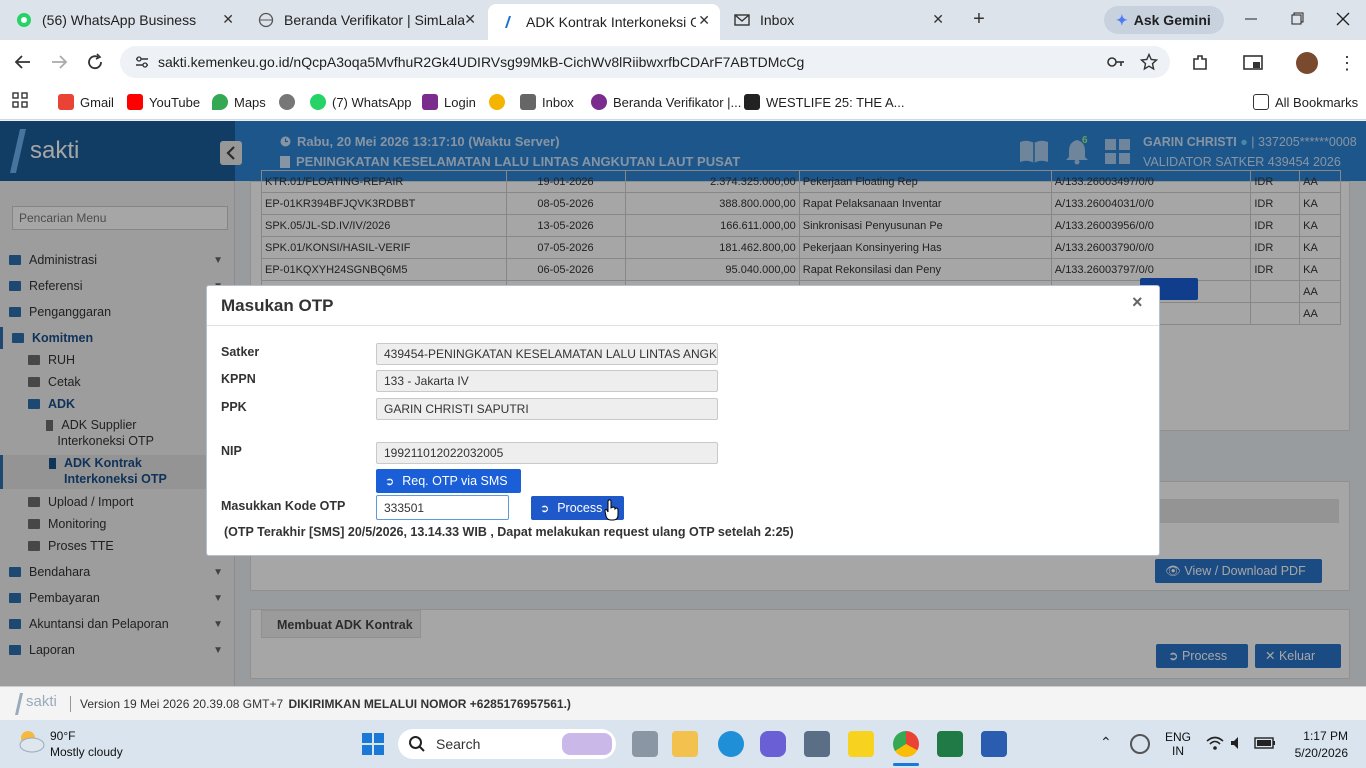 The width and height of the screenshot is (1366, 768). I want to click on footer-divider, so click(70, 704).